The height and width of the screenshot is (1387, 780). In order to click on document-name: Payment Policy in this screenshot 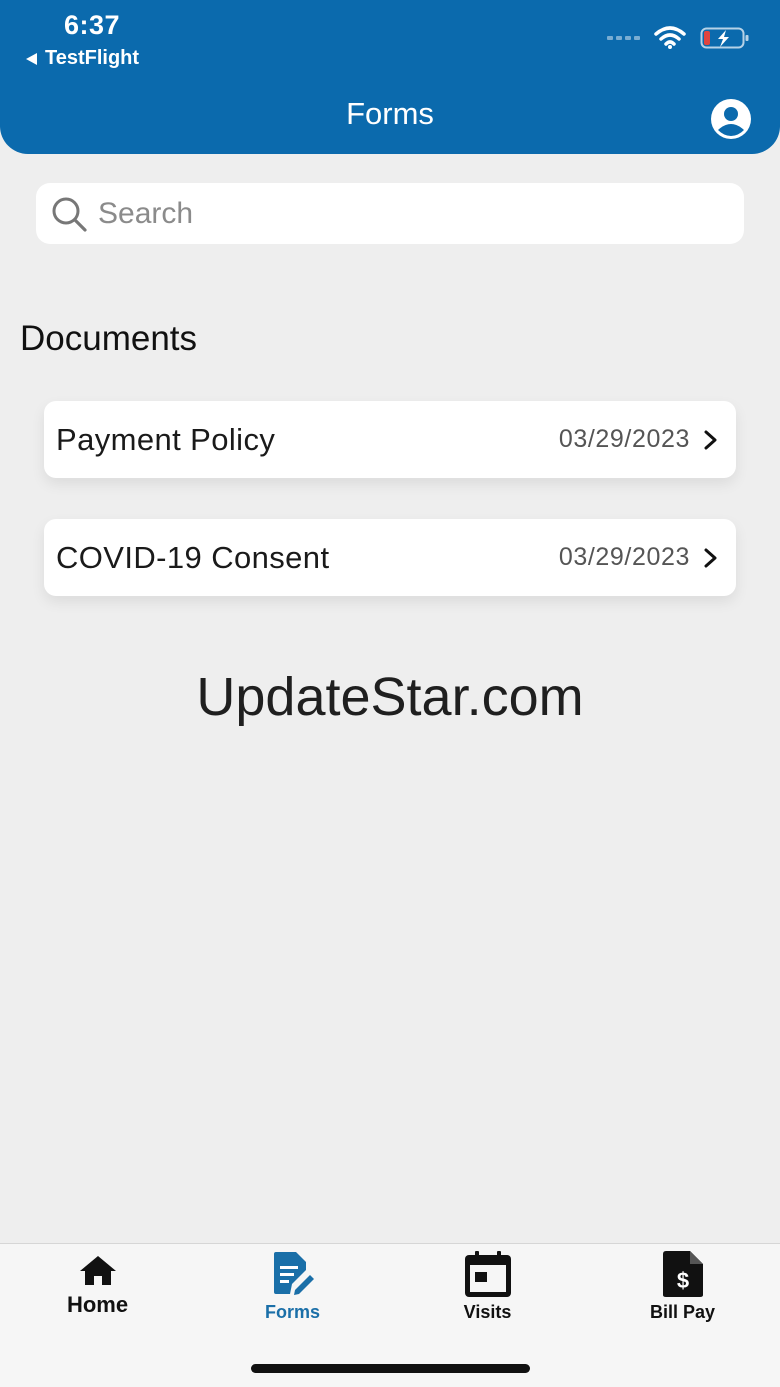, I will do `click(166, 439)`.